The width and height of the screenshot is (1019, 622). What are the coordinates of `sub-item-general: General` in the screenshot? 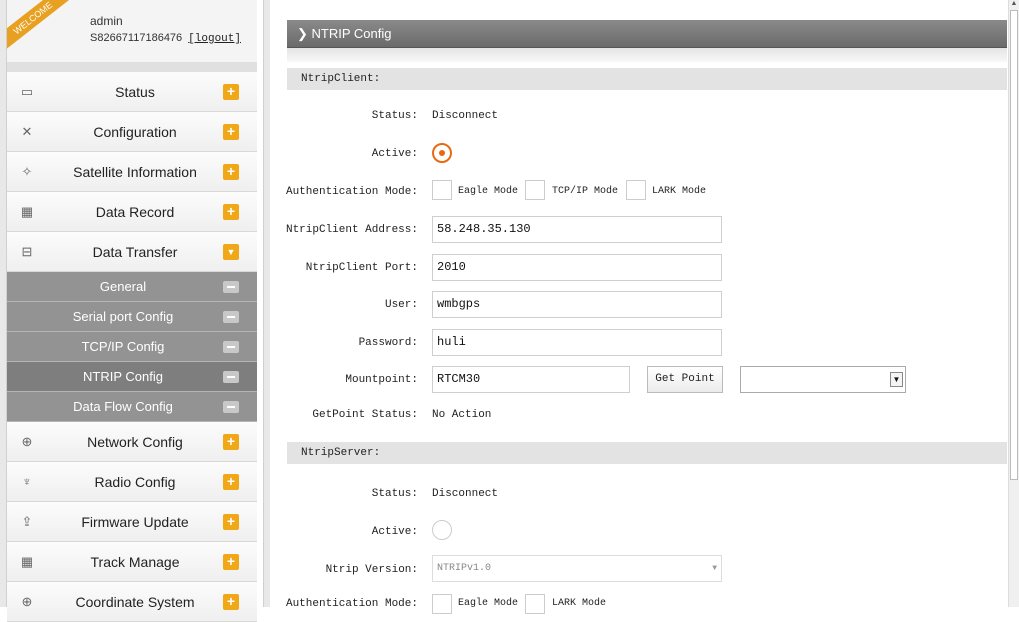 It's located at (132, 287).